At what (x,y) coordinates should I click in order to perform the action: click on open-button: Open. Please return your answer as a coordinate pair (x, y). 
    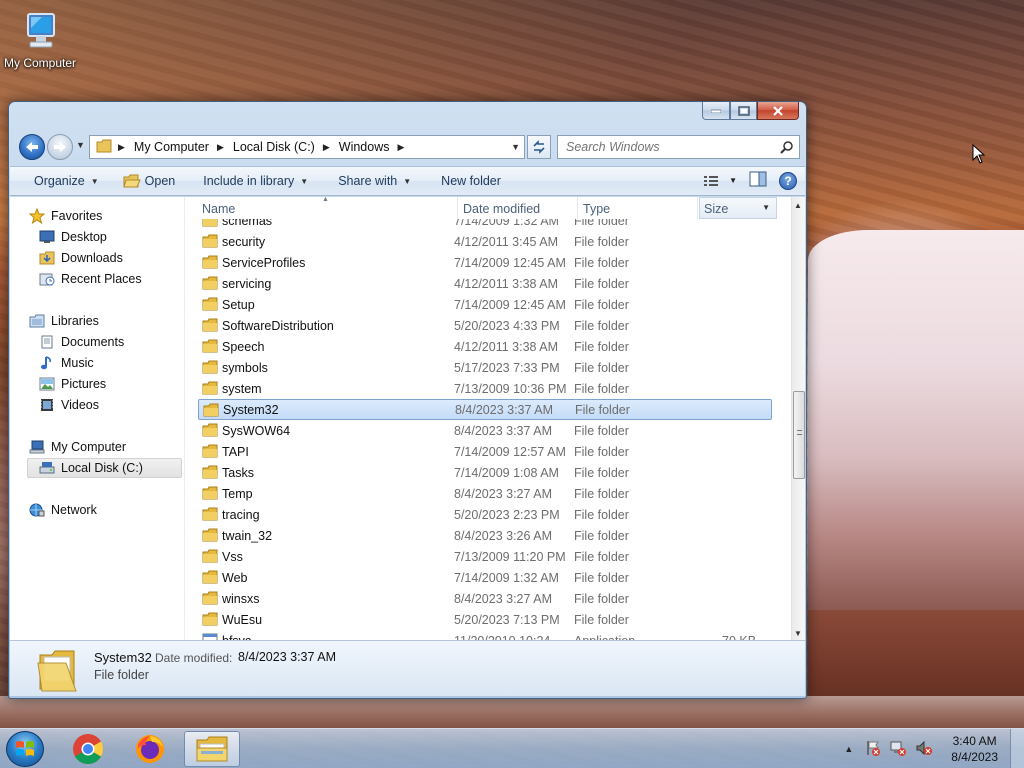
    Looking at the image, I should click on (147, 181).